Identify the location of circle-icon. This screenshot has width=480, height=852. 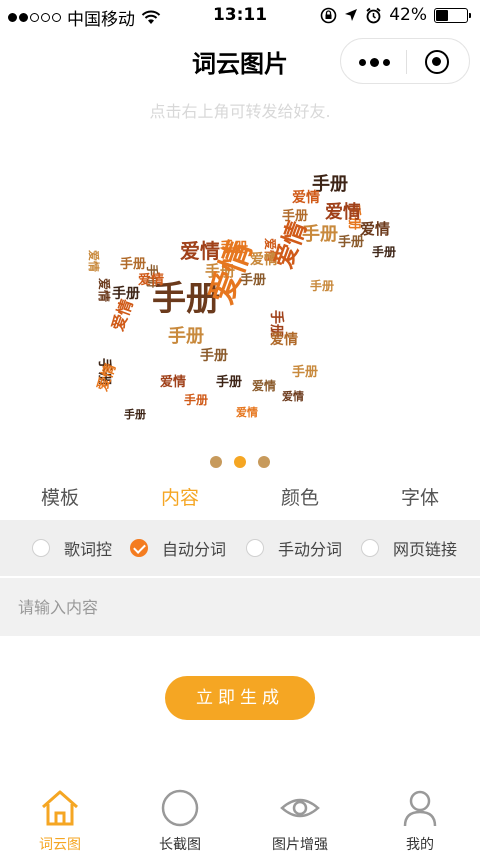
(180, 808).